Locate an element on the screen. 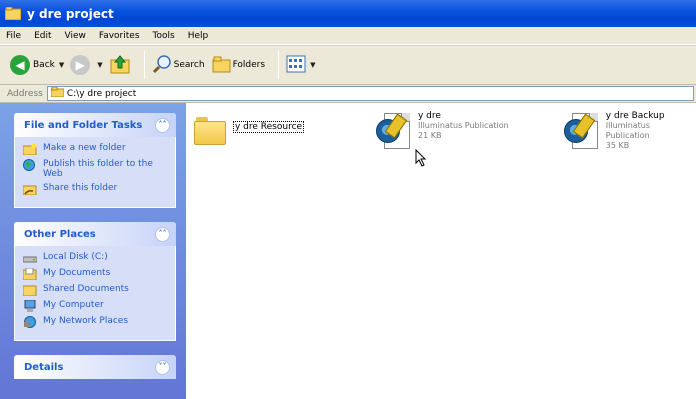 The width and height of the screenshot is (696, 399). views-dropdown-icon: ▼ is located at coordinates (312, 65).